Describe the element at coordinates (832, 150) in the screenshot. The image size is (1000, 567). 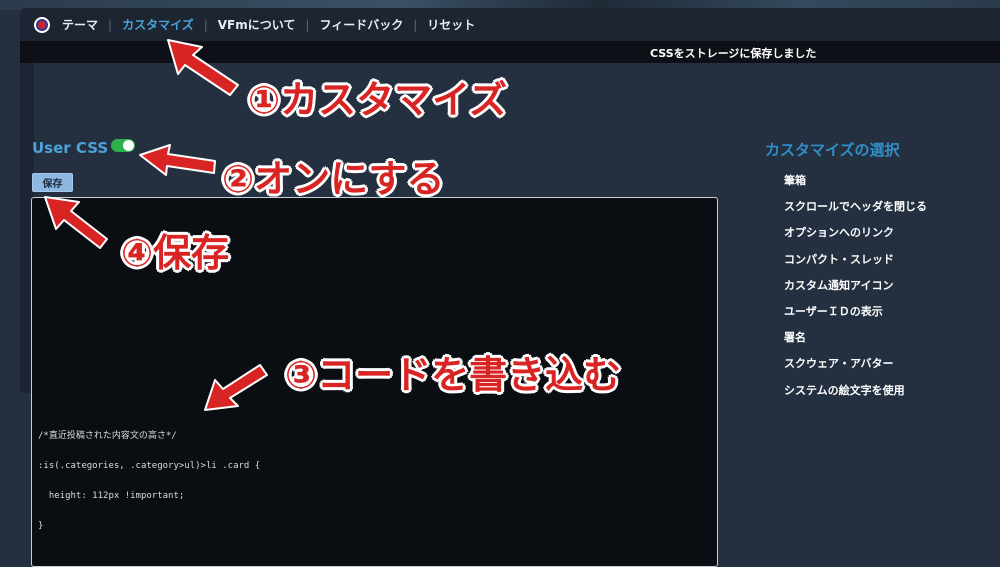
I see `customize-selection-title: カスタマイズの選択` at that location.